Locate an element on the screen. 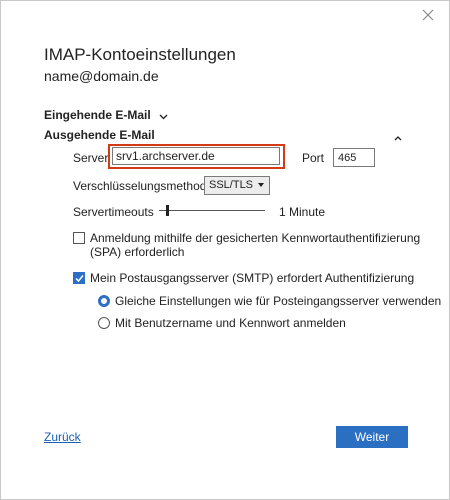 The width and height of the screenshot is (450, 500). username-password-radio is located at coordinates (104, 323).